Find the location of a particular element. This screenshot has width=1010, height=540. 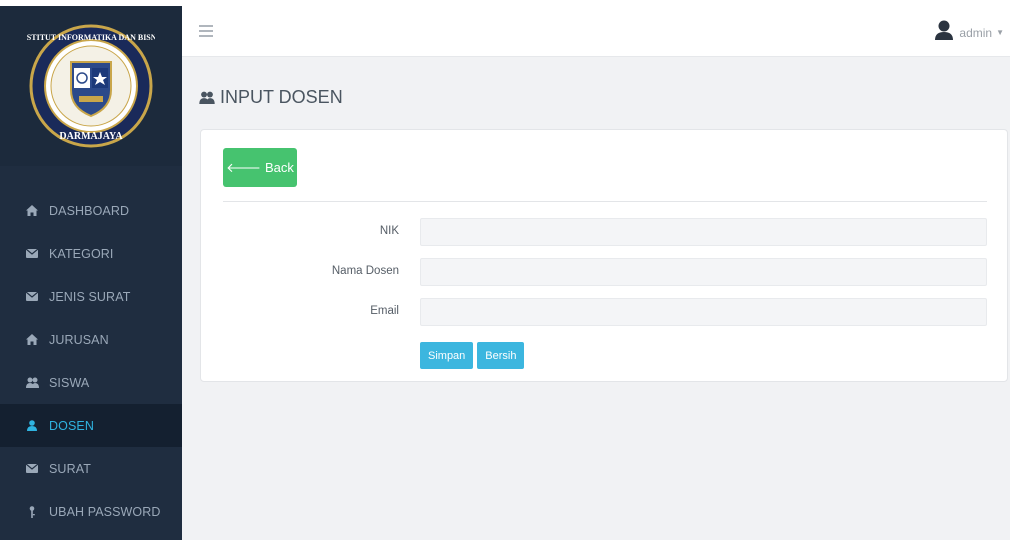

nama-dosen-label: Nama Dosen is located at coordinates (365, 271).